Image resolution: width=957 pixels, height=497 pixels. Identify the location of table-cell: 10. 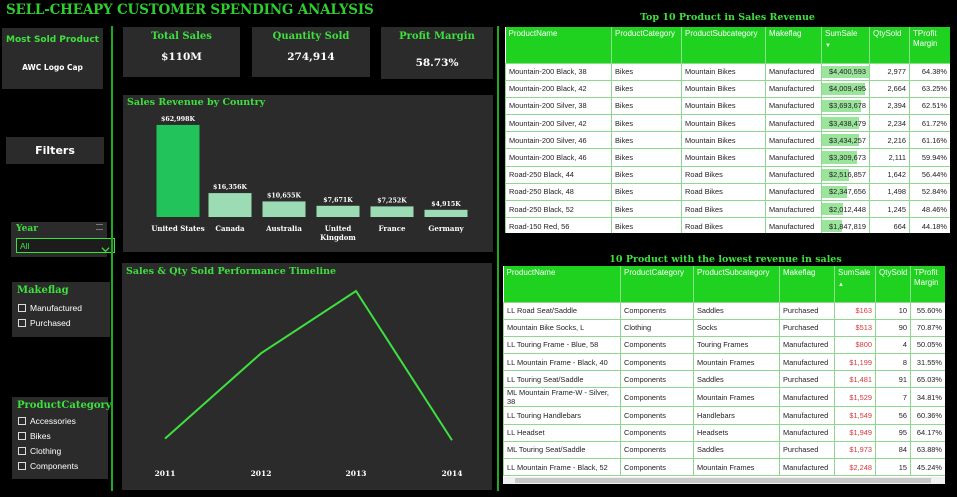
(893, 310).